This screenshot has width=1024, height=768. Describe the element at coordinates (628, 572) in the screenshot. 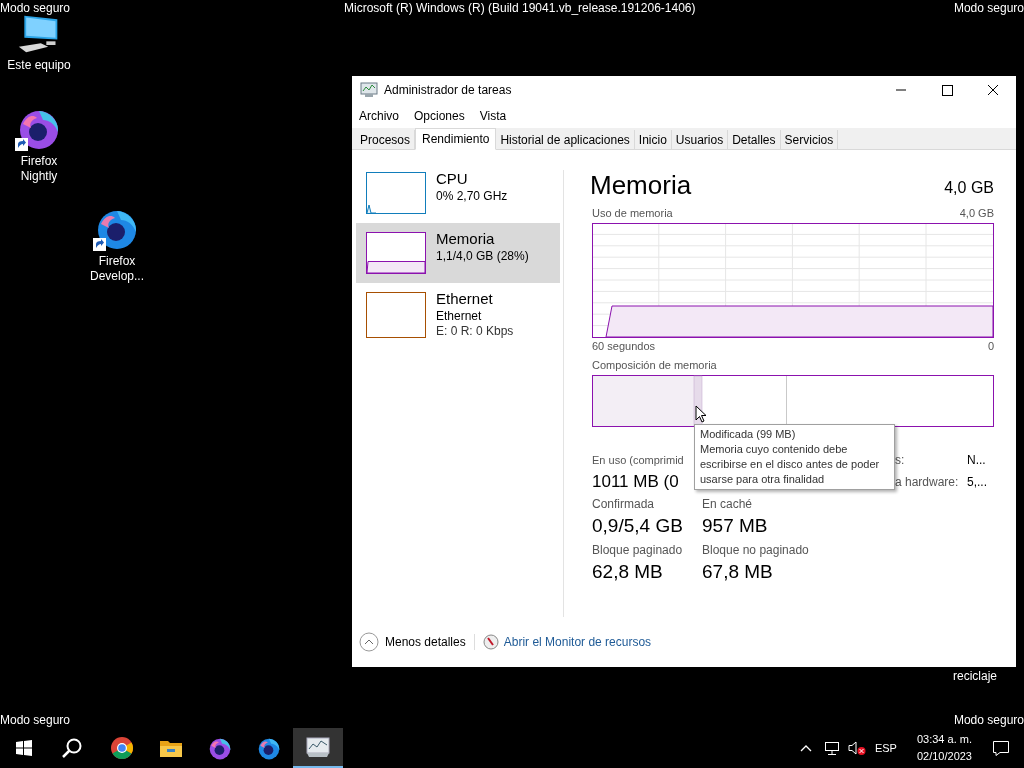

I see `stat-value: 62,8 MB` at that location.